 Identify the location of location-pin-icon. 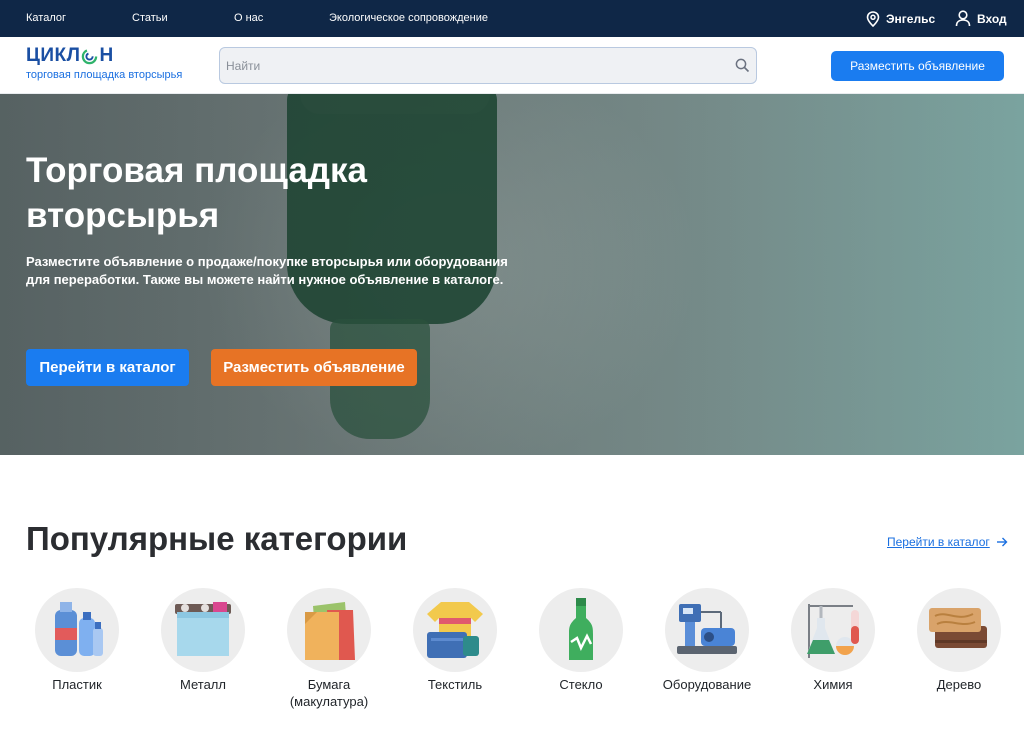
(873, 18).